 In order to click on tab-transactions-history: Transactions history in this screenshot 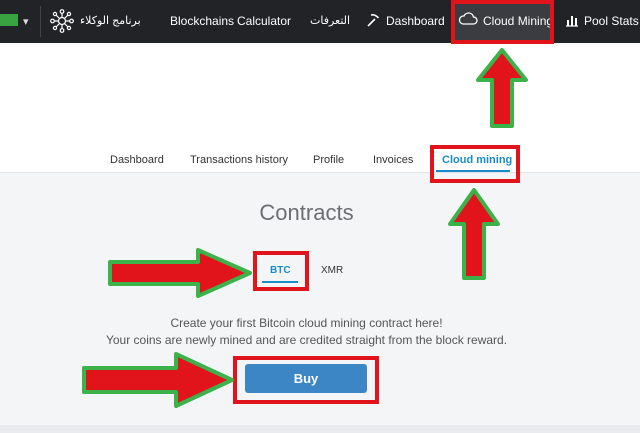, I will do `click(239, 160)`.